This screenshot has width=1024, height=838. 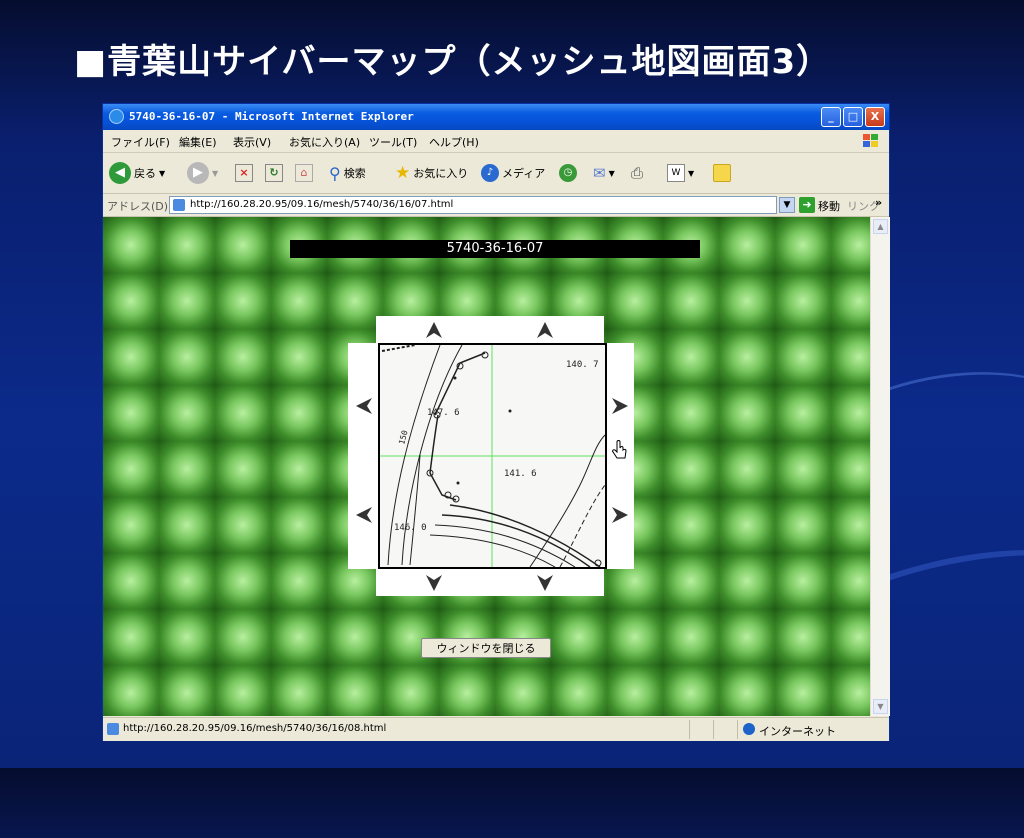 I want to click on back-arrow-icon: ◀, so click(x=120, y=173).